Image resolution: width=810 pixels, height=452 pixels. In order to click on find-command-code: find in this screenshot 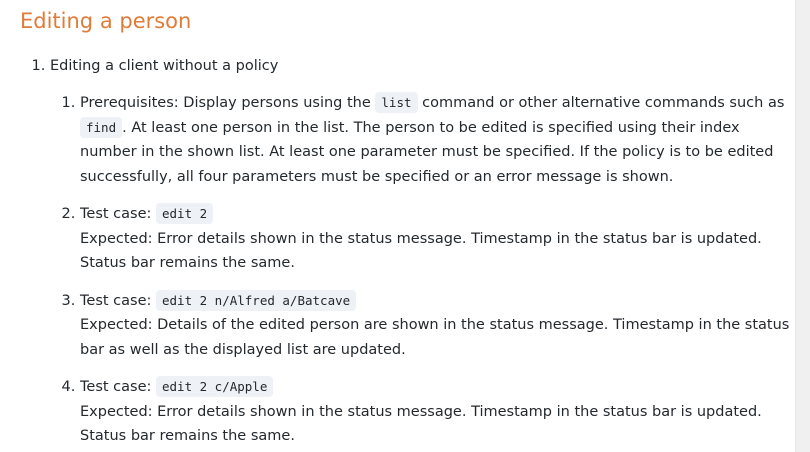, I will do `click(101, 127)`.